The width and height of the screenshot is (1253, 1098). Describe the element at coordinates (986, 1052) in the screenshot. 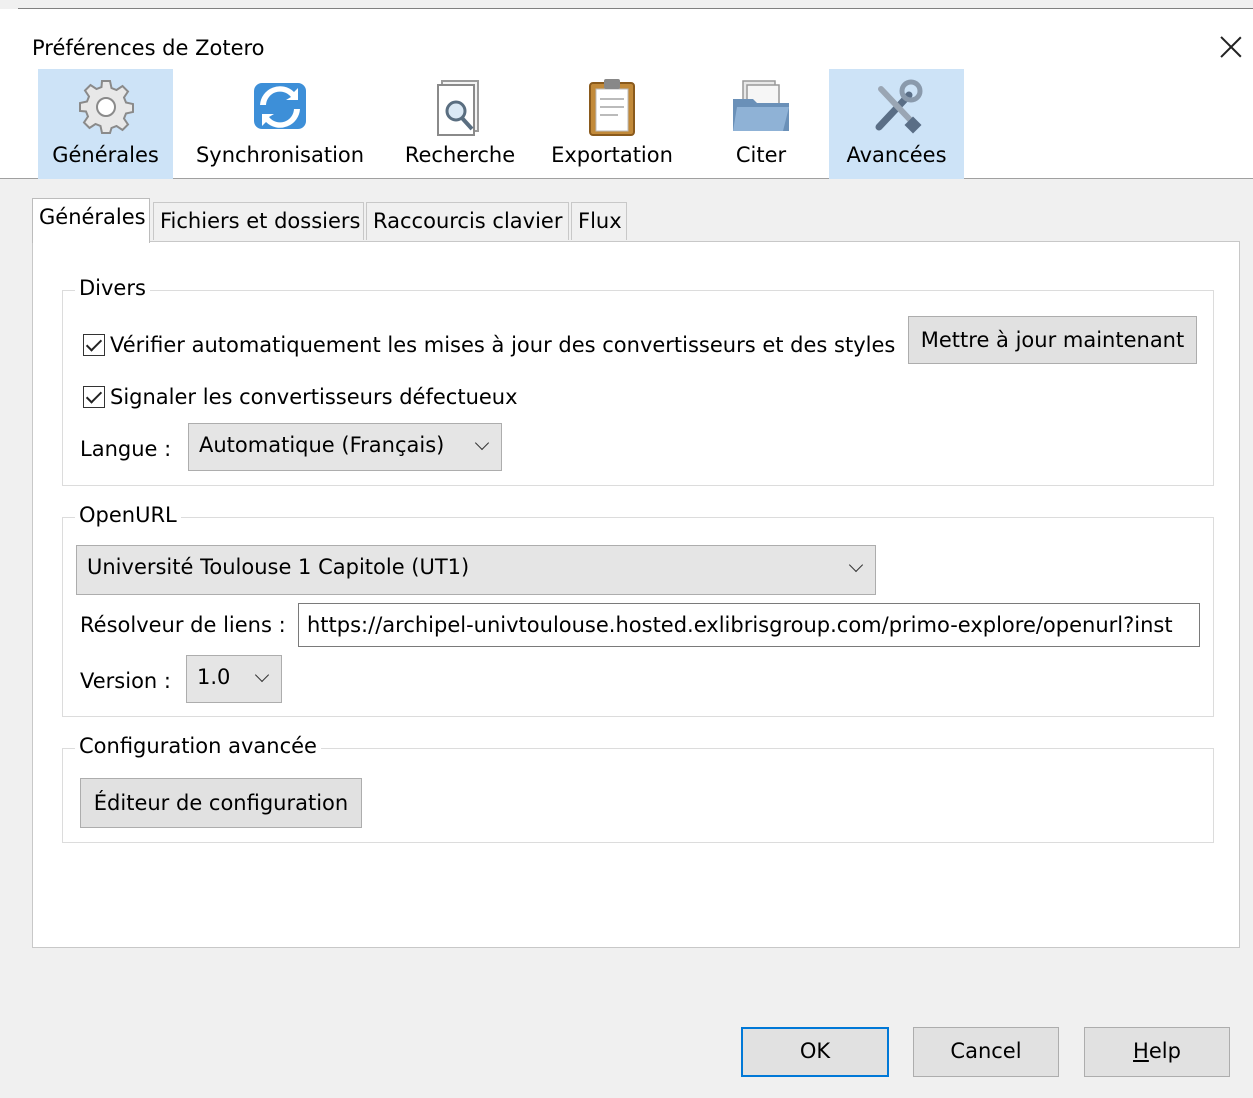

I see `cancel-button: Cancel` at that location.